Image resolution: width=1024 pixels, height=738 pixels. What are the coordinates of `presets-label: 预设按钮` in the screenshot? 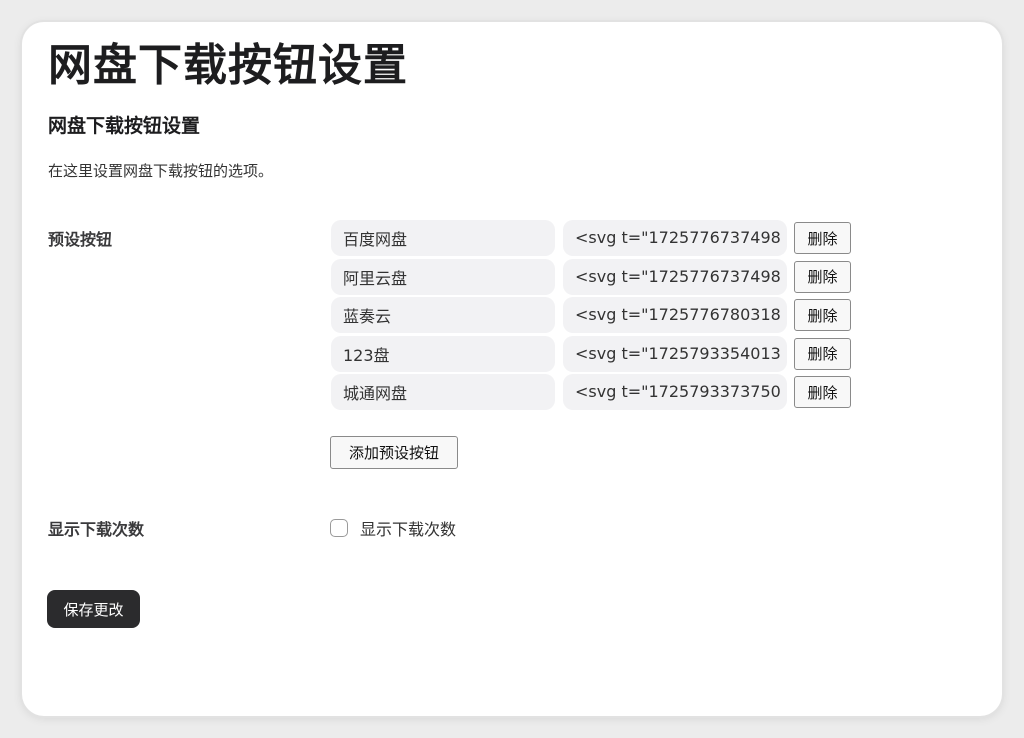 It's located at (80, 239).